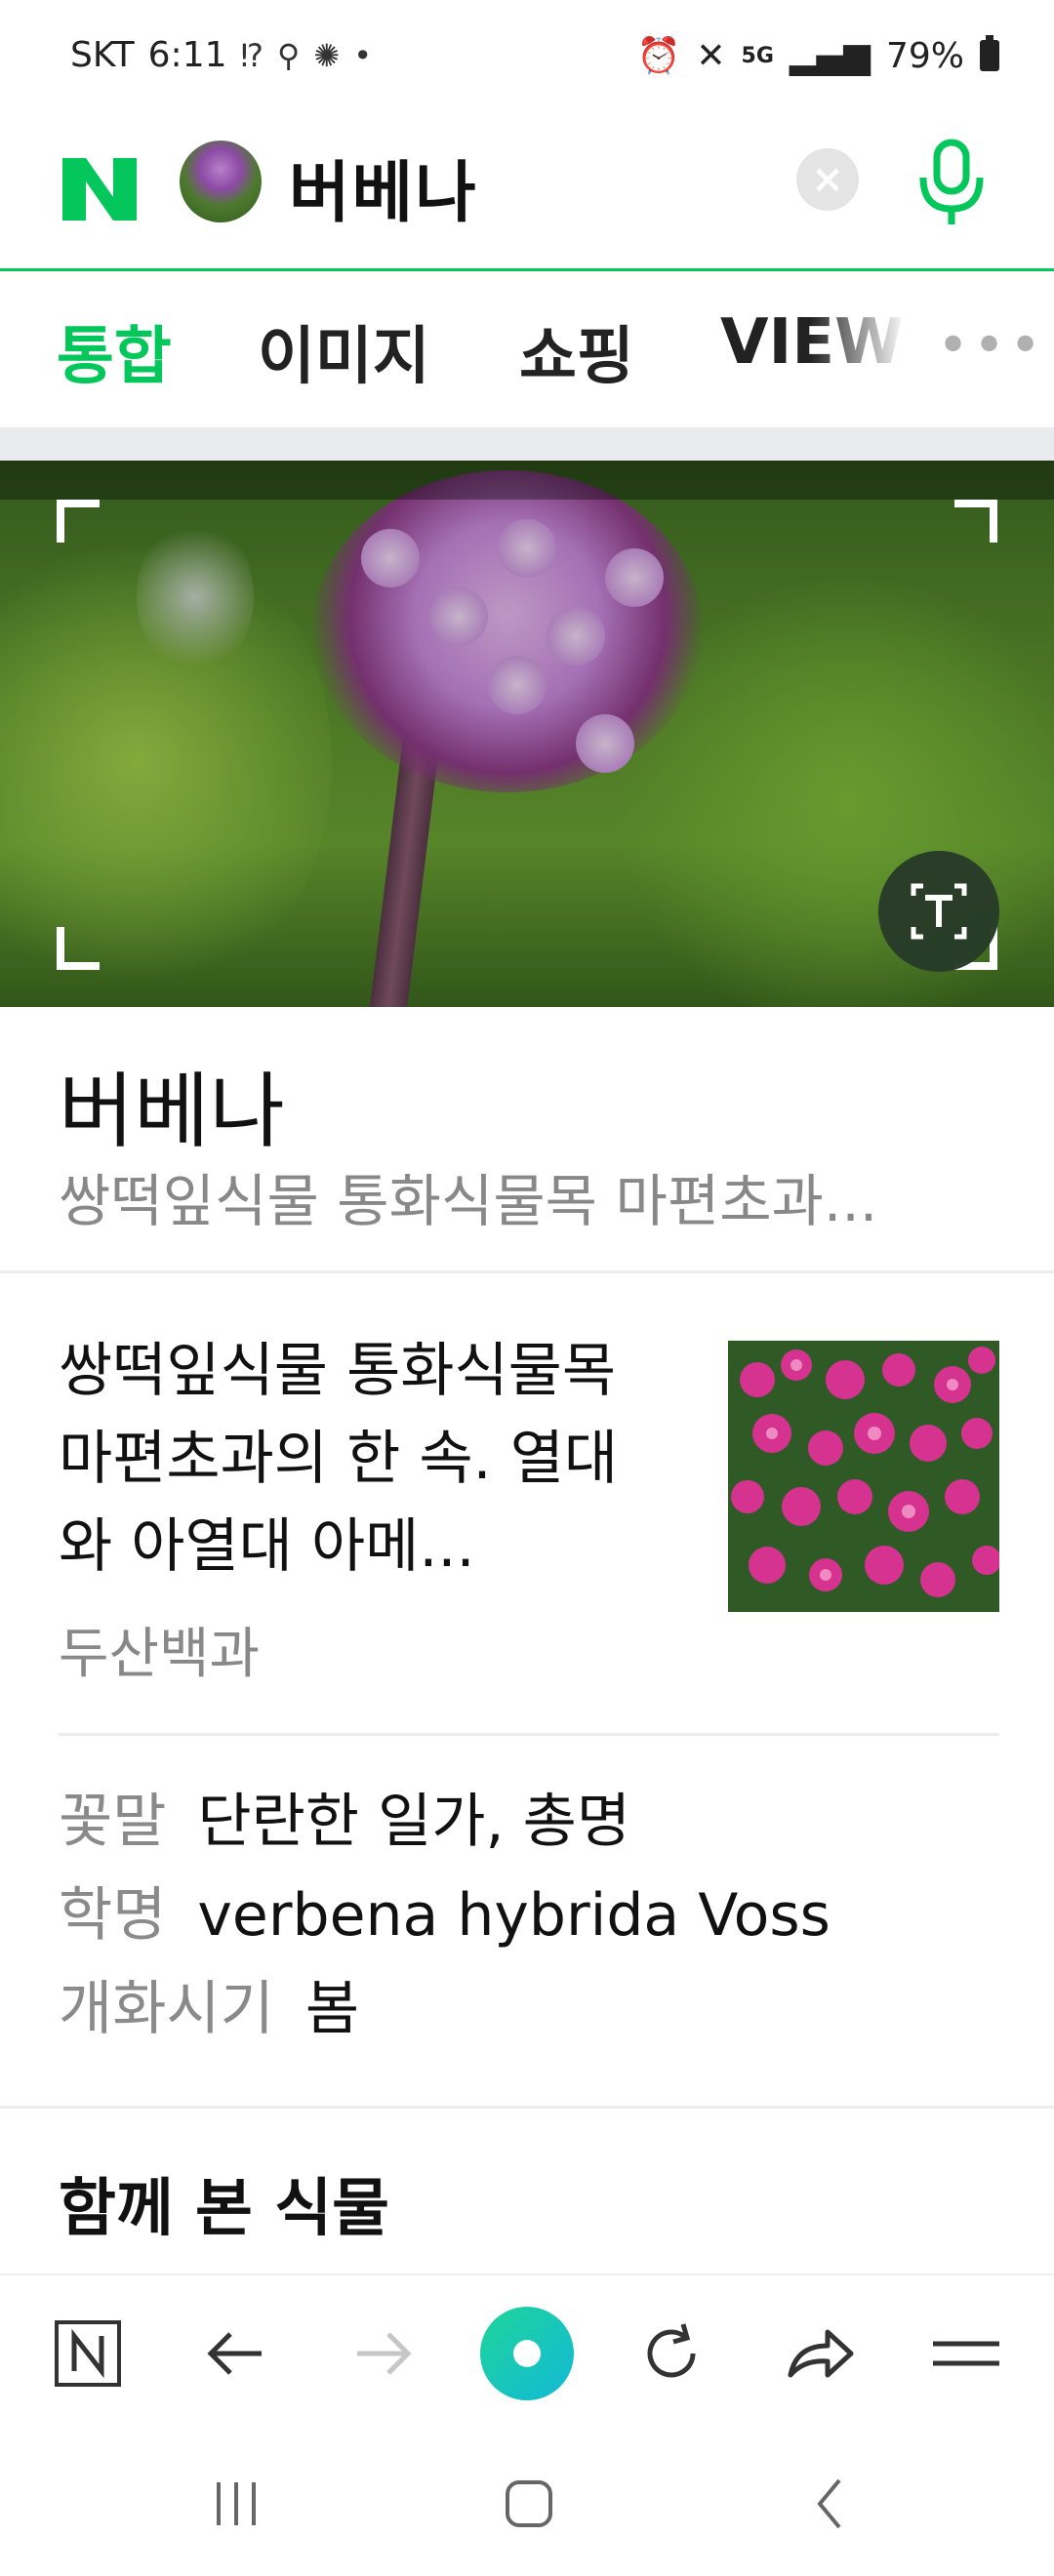 The image size is (1054, 2576). Describe the element at coordinates (830, 55) in the screenshot. I see `signal-icon: ▂▄▆` at that location.